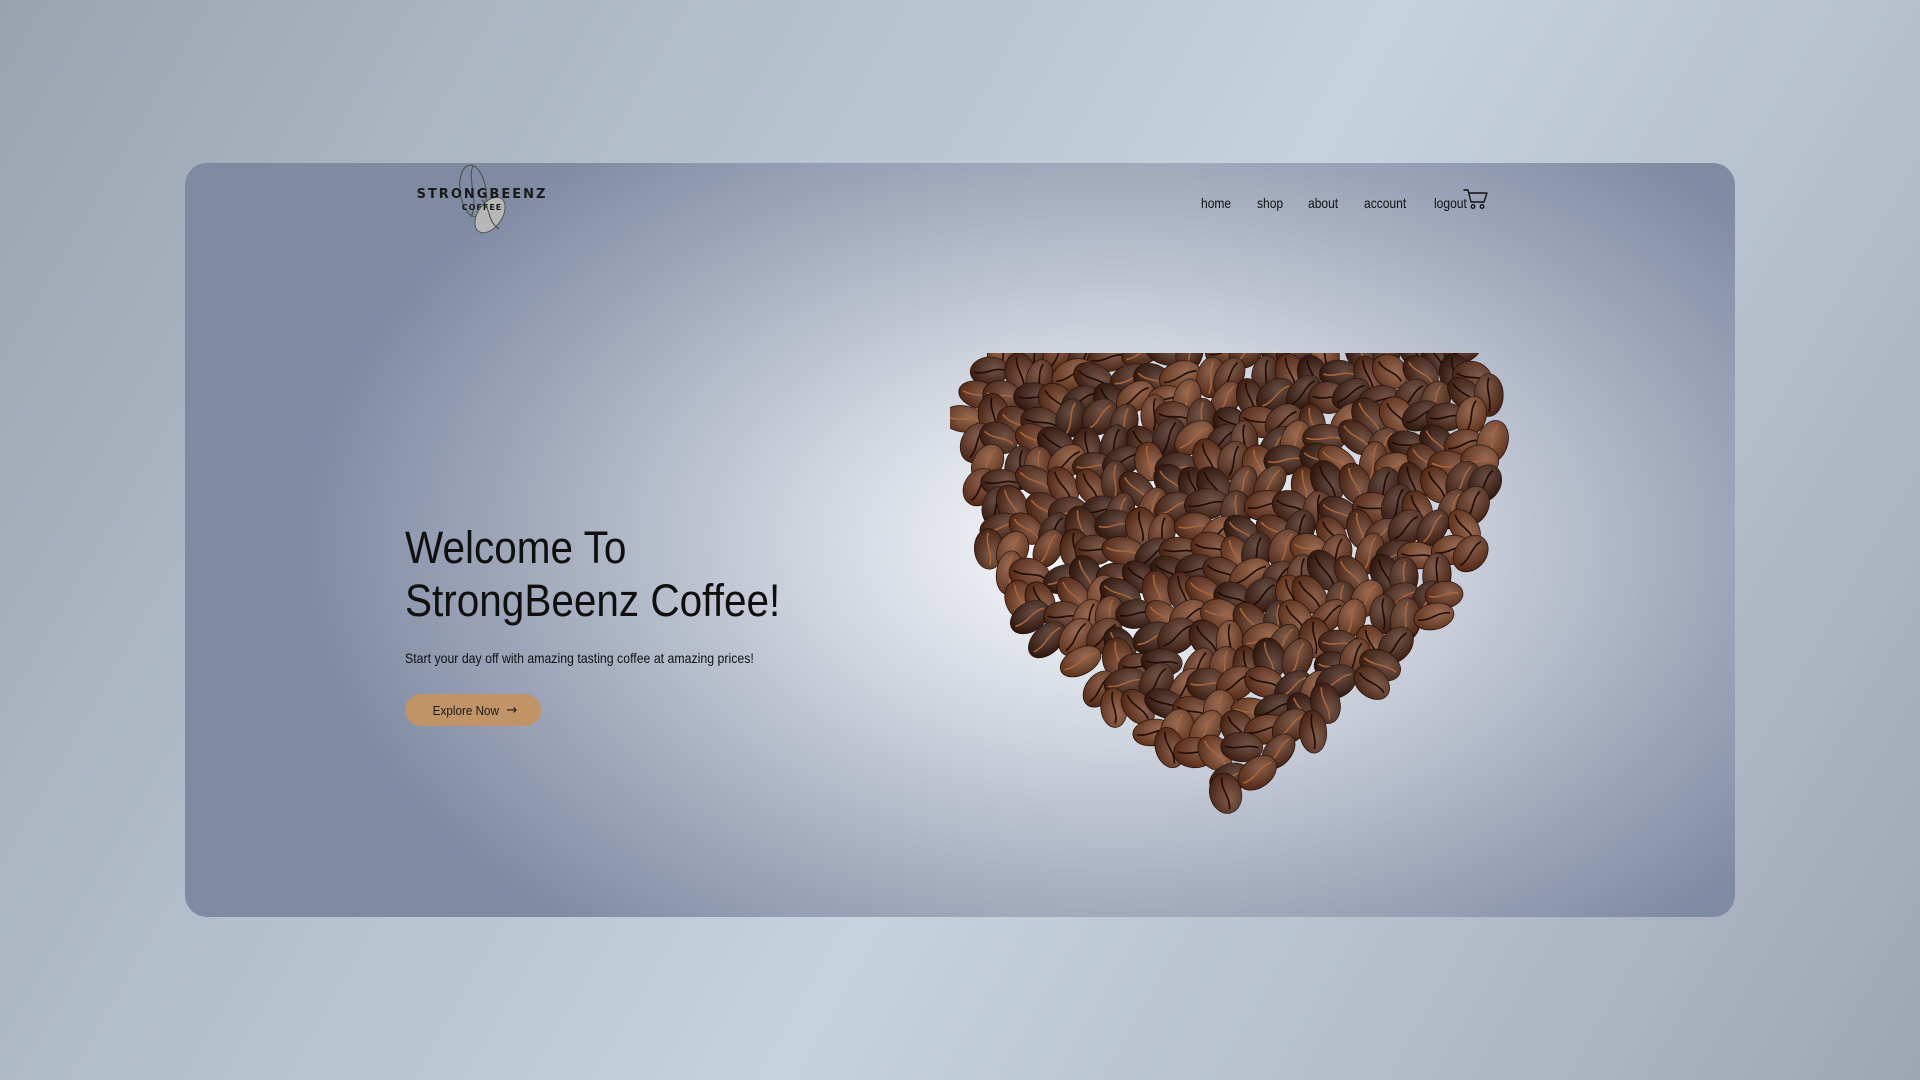 This screenshot has width=1920, height=1080. I want to click on cart-button, so click(1476, 199).